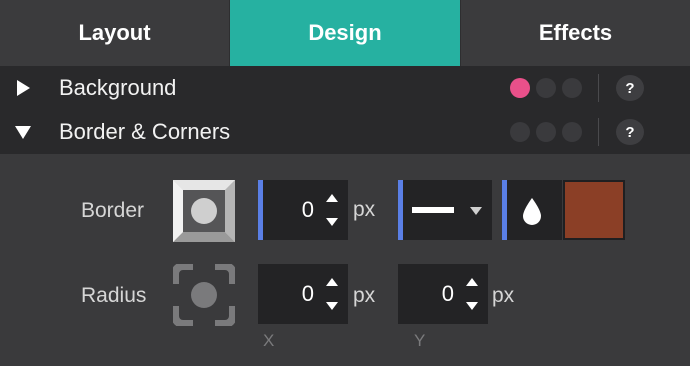  What do you see at coordinates (333, 294) in the screenshot?
I see `radius-x-stepper` at bounding box center [333, 294].